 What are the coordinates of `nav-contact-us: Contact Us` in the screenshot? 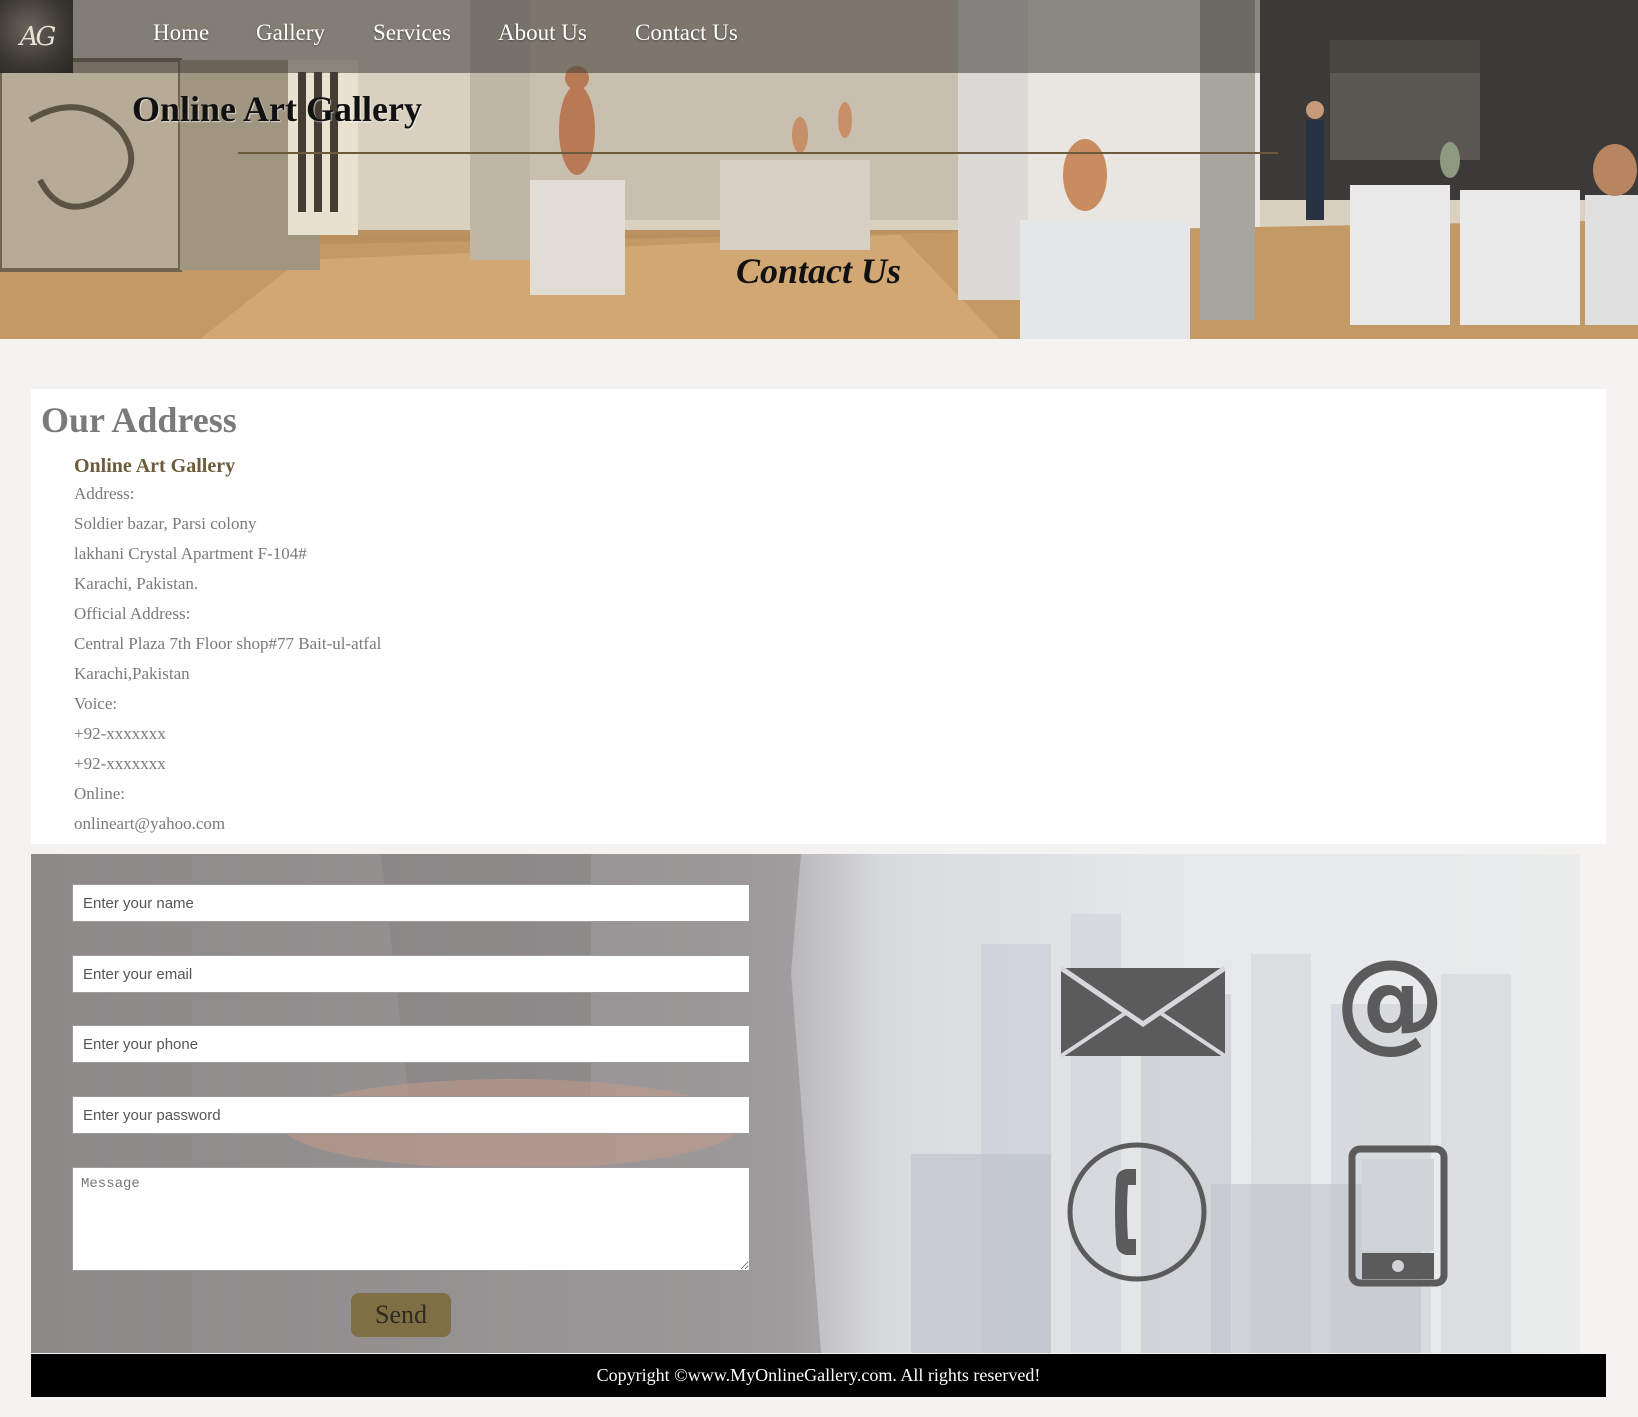 It's located at (686, 33).